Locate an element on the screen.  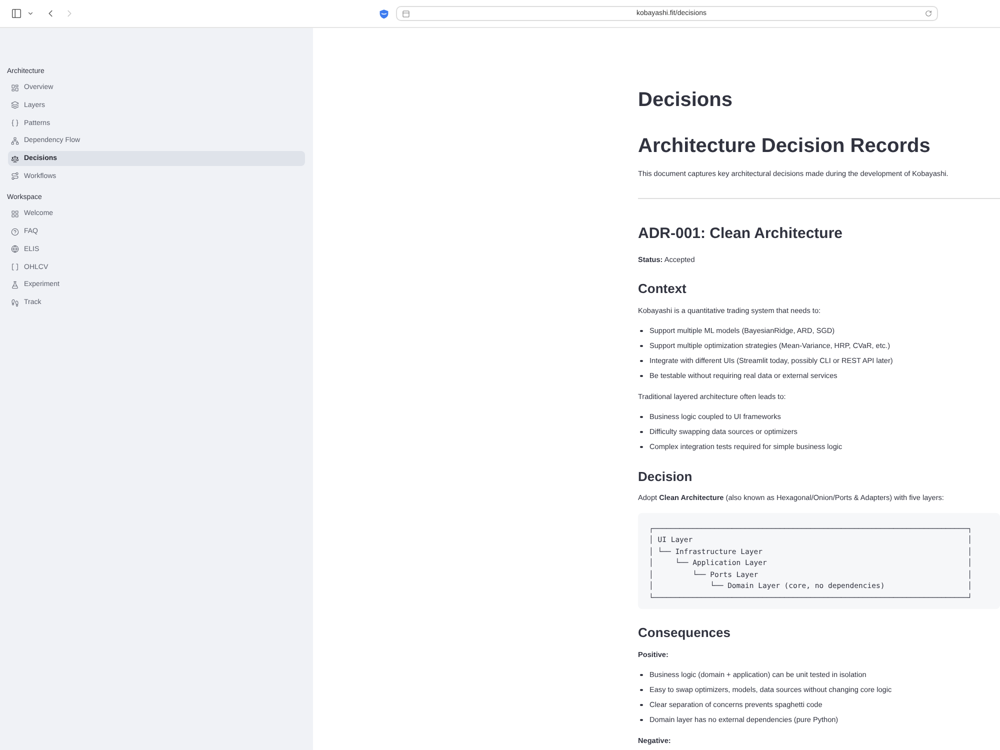
scale-icon is located at coordinates (15, 158).